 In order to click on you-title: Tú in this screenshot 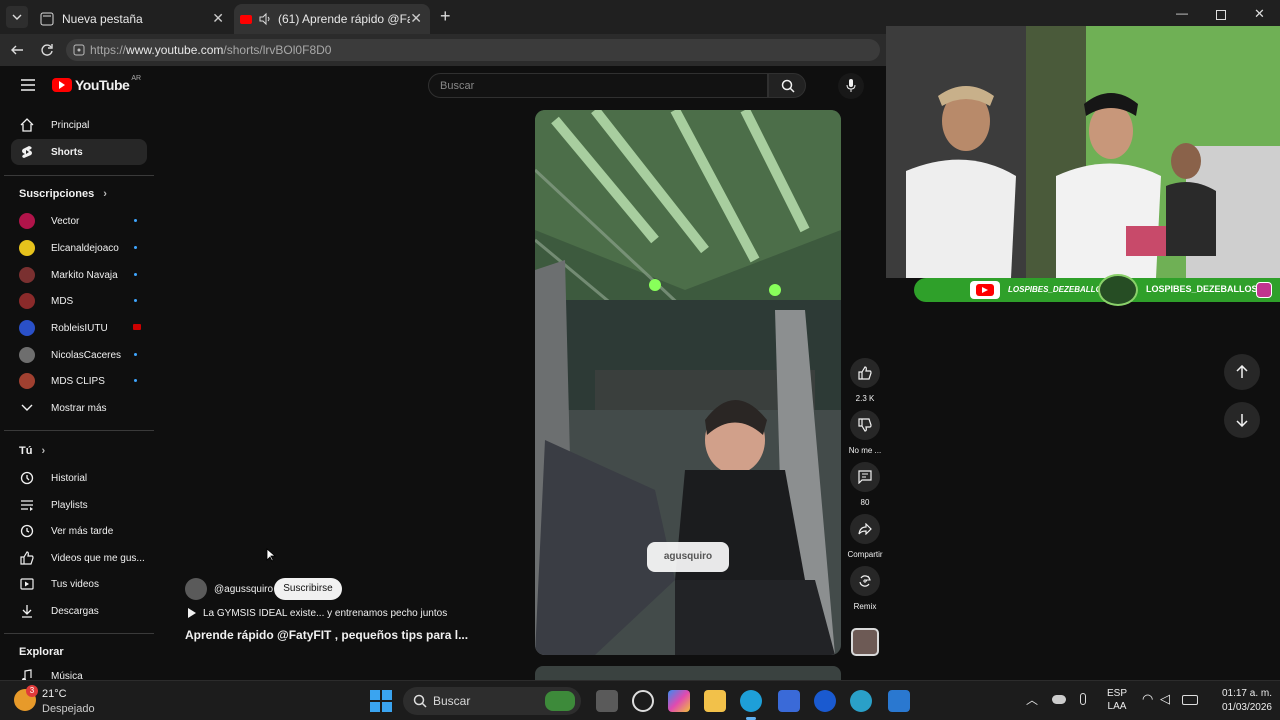, I will do `click(26, 451)`.